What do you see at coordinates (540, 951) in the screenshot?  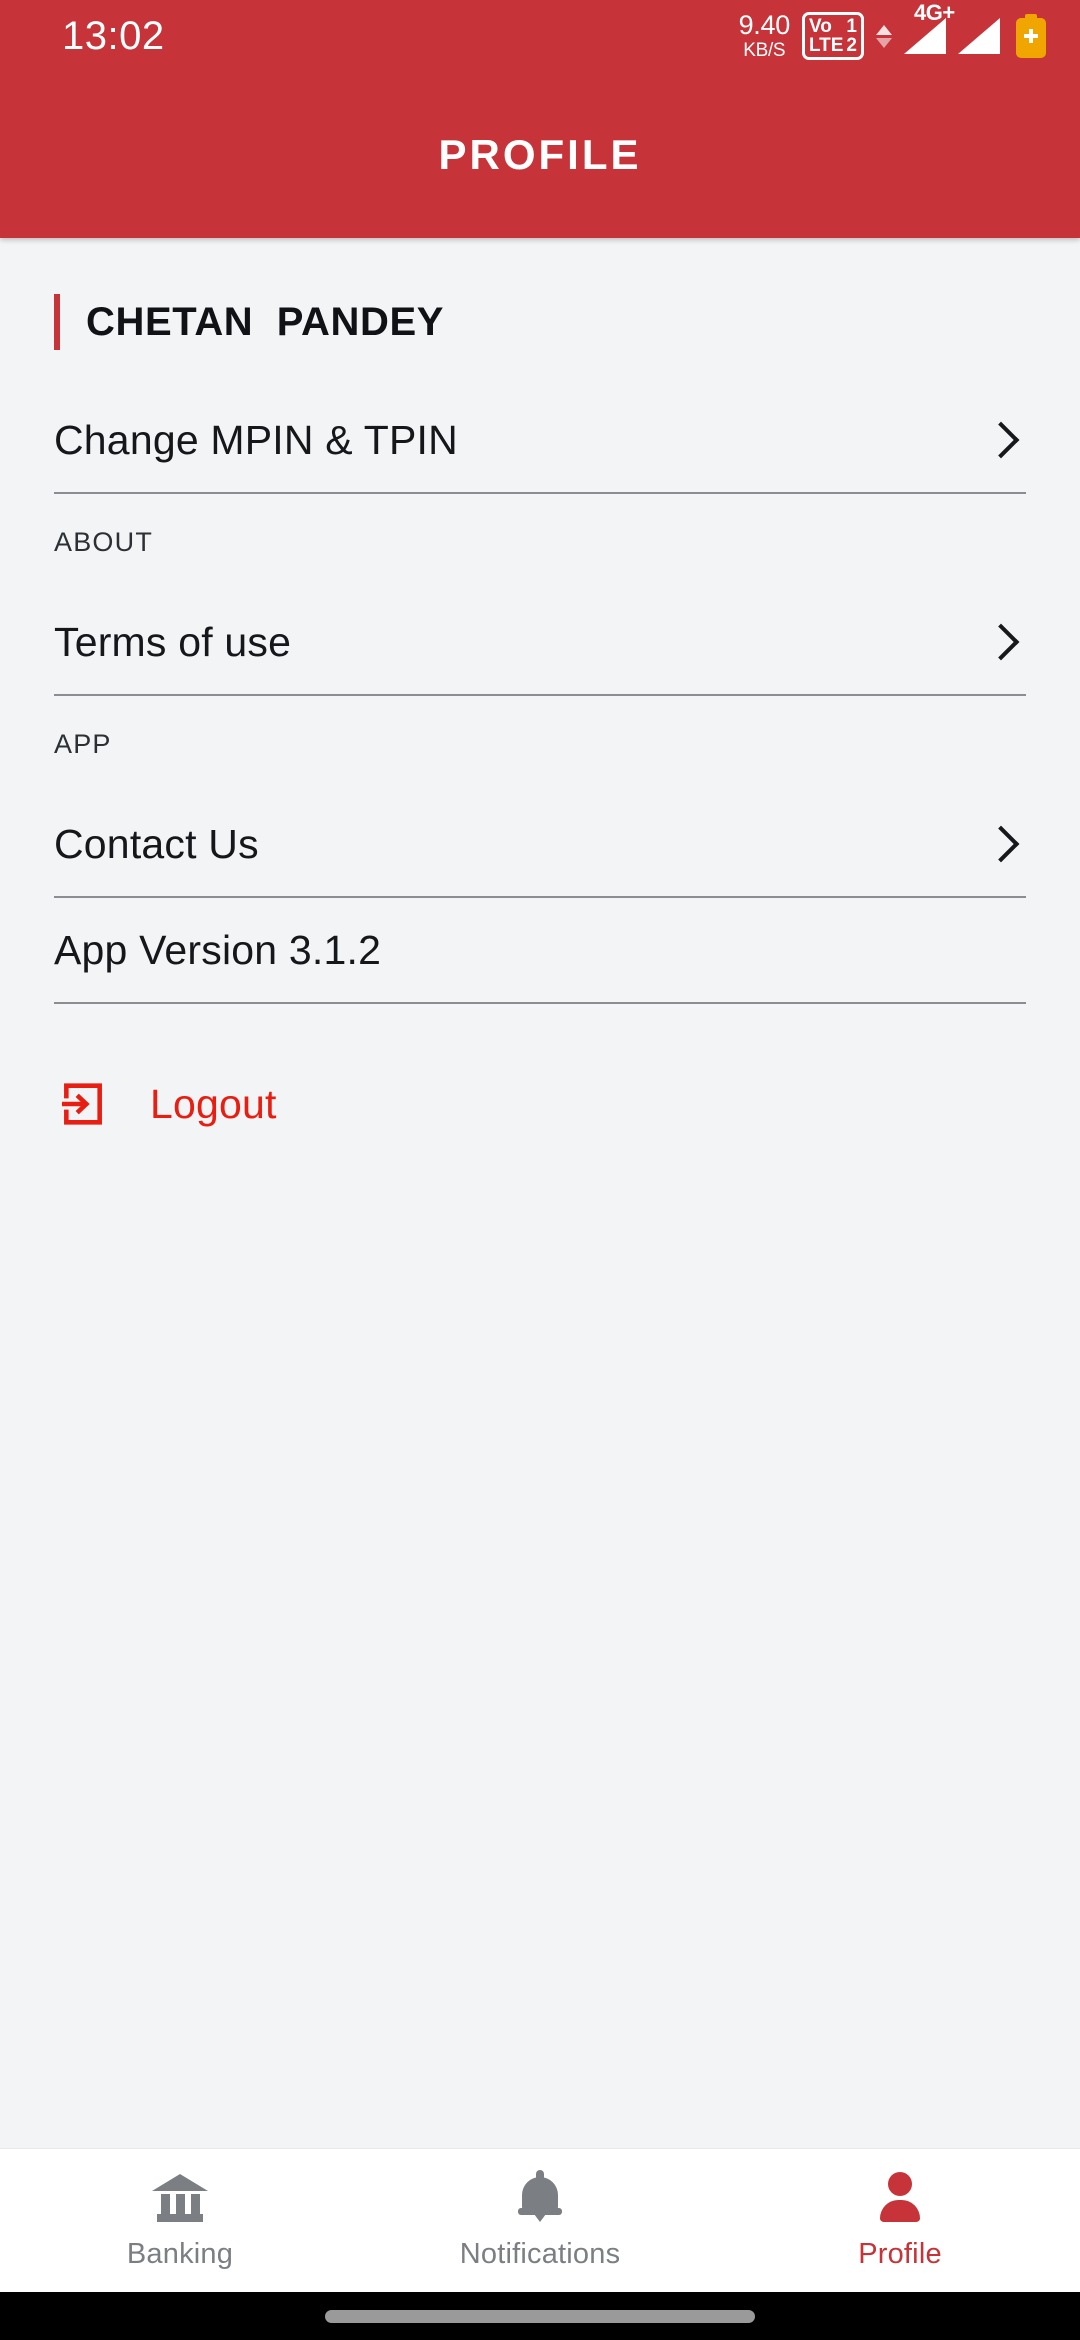 I see `menu-item-app-version: App Version 3.1.2` at bounding box center [540, 951].